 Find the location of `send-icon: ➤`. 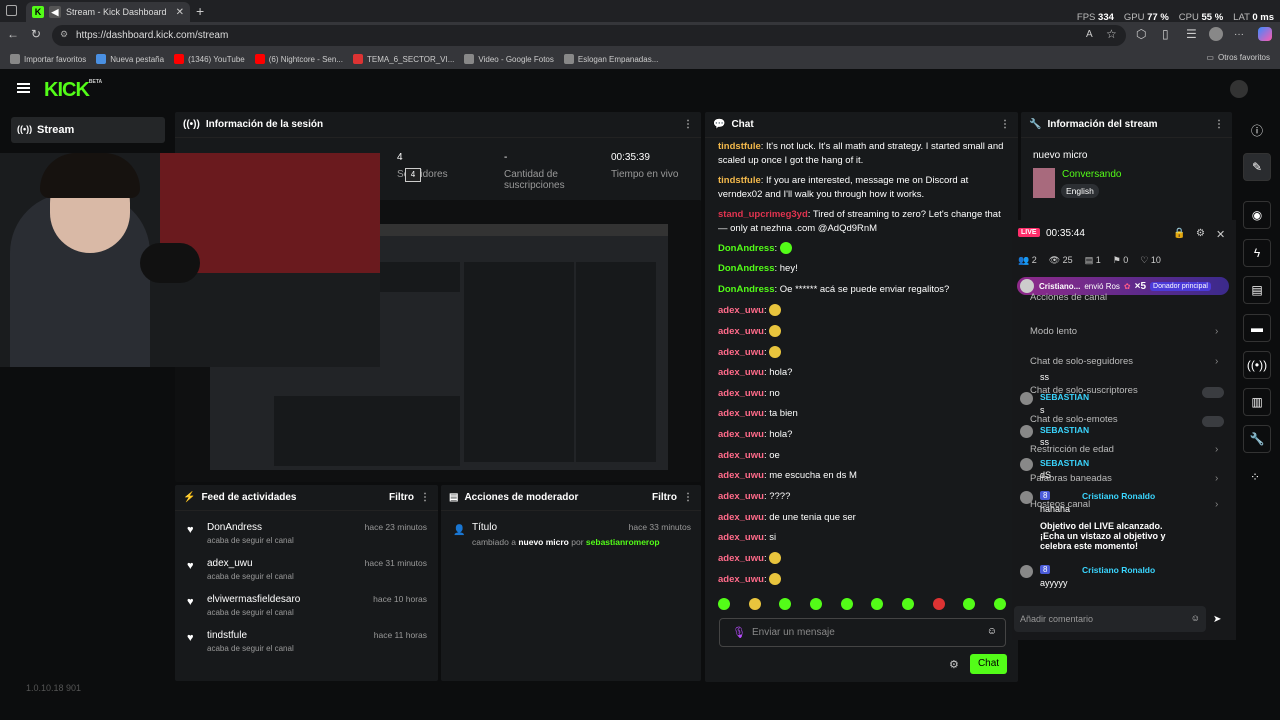

send-icon: ➤ is located at coordinates (1217, 619).